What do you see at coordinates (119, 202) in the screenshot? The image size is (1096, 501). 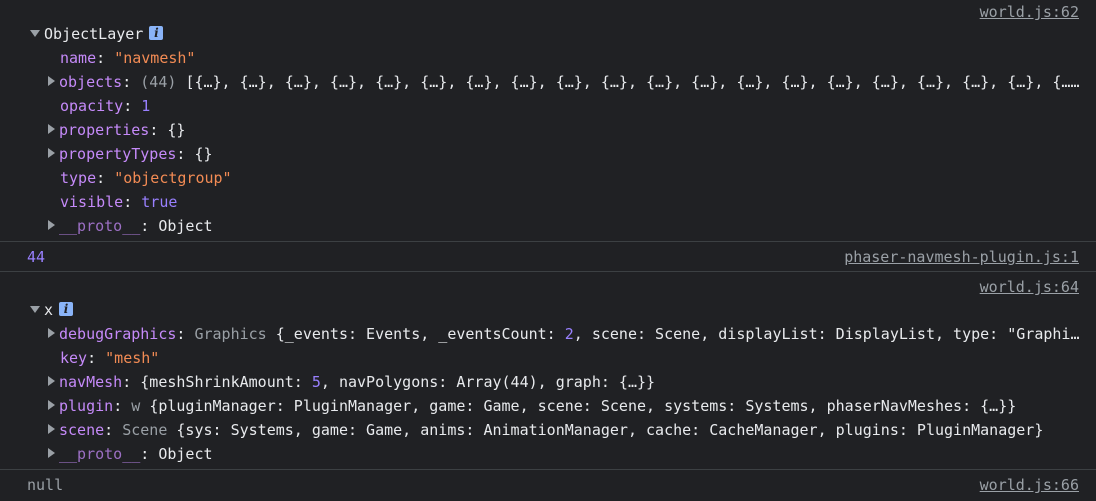 I see `prop-visible: visible: true` at bounding box center [119, 202].